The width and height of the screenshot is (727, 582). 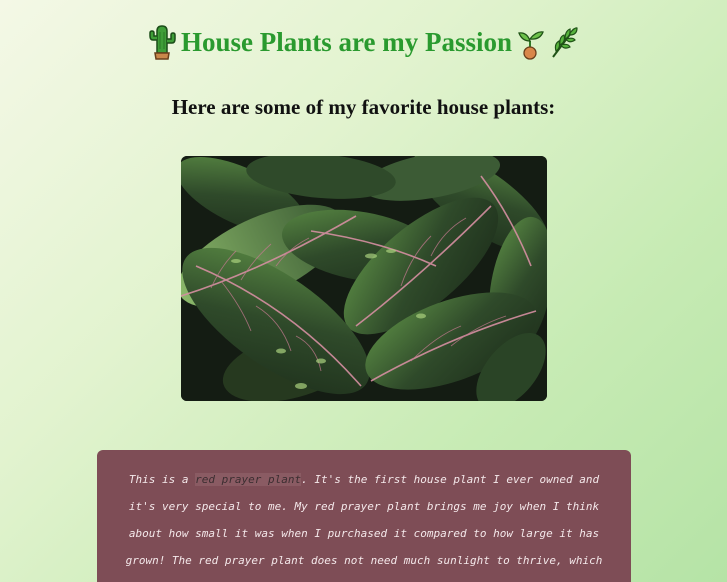 What do you see at coordinates (564, 42) in the screenshot?
I see `herb-icon` at bounding box center [564, 42].